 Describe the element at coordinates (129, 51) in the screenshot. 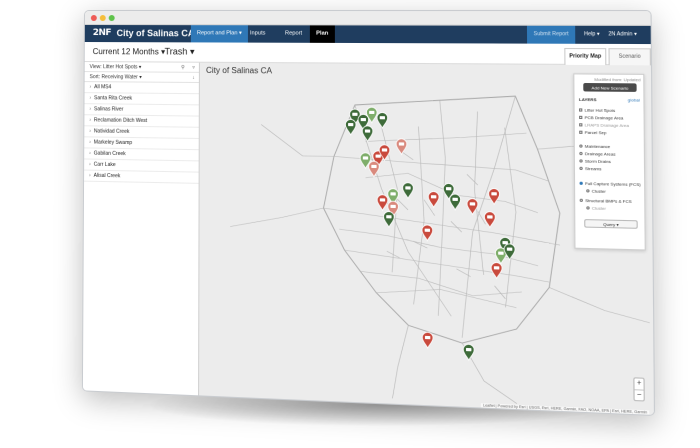

I see `period-dropdown: Current 12 Months ▾` at that location.